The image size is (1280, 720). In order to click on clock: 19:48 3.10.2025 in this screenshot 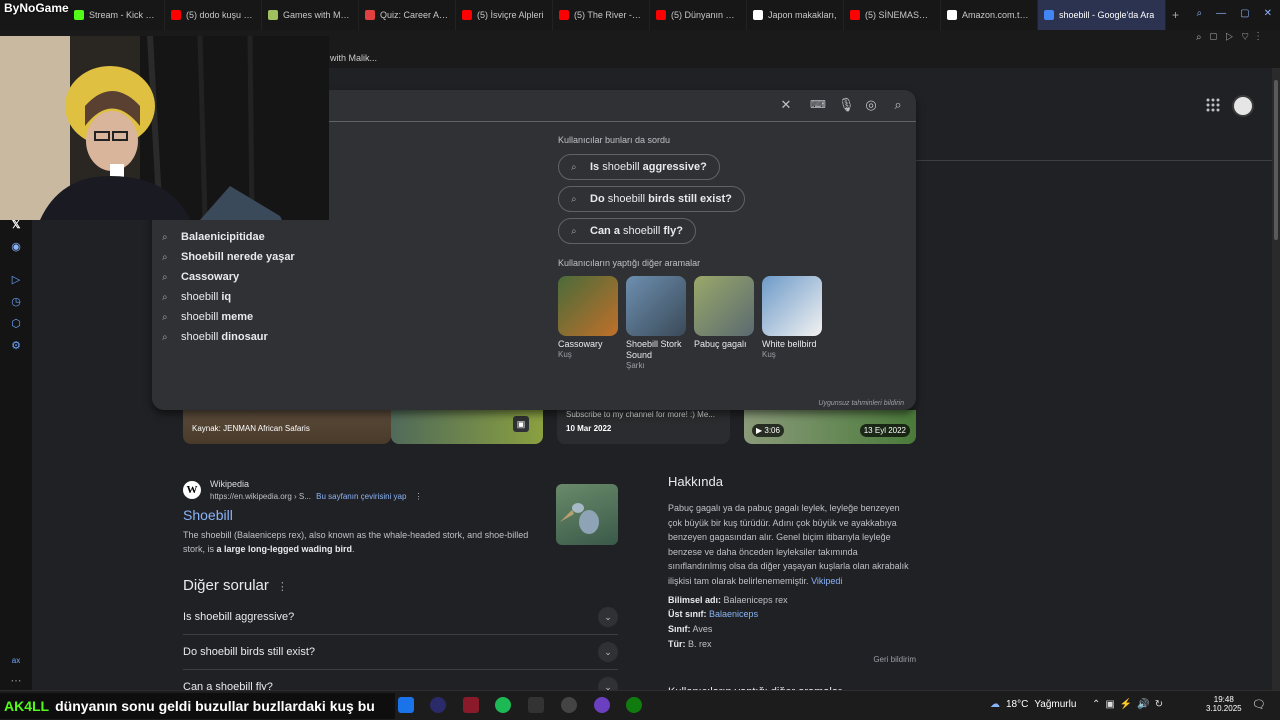, I will do `click(1224, 704)`.